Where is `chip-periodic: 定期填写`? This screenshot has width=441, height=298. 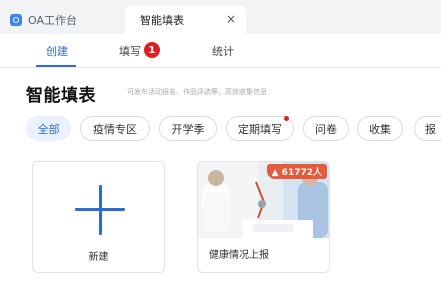 chip-periodic: 定期填写 is located at coordinates (260, 128).